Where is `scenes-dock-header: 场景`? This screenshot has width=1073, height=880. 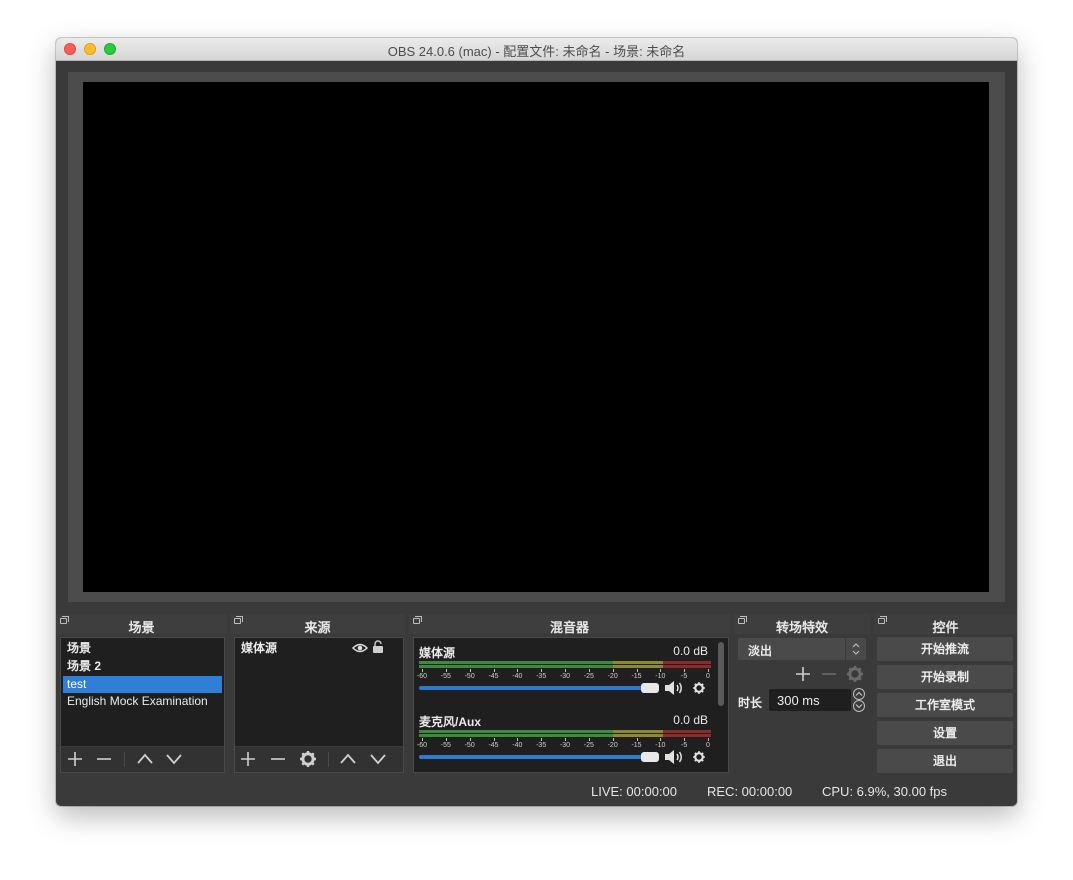
scenes-dock-header: 场景 is located at coordinates (141, 624).